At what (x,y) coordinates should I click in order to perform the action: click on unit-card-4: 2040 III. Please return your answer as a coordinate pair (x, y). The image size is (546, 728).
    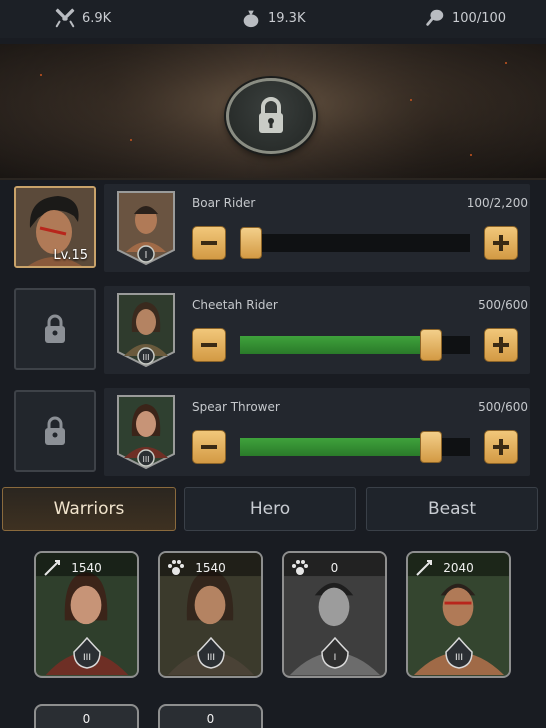
    Looking at the image, I should click on (458, 614).